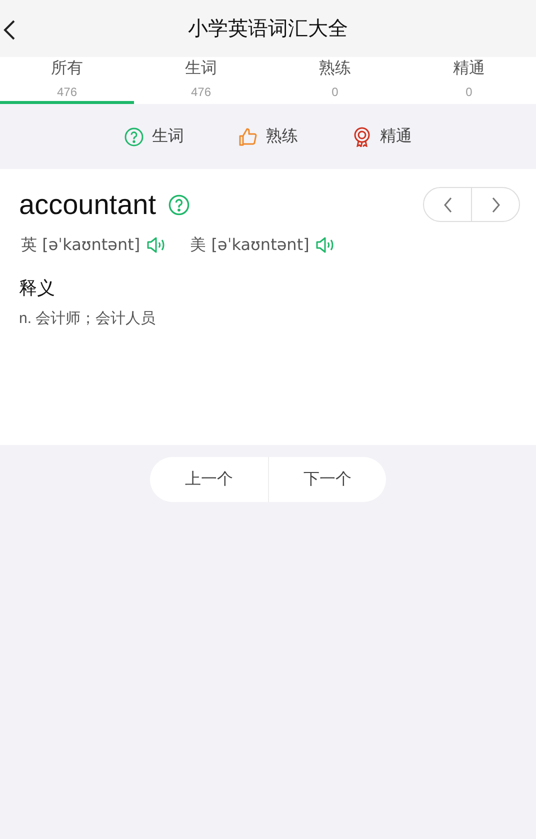 The image size is (536, 839). I want to click on tab: 熟练 0, so click(335, 80).